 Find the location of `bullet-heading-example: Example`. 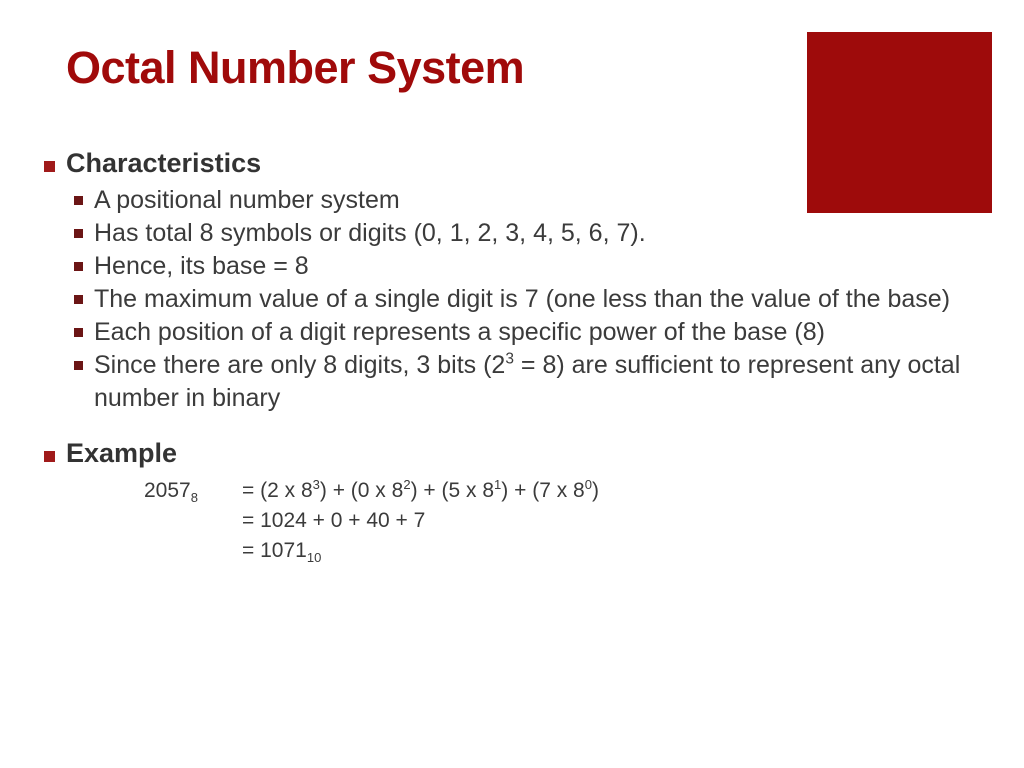

bullet-heading-example: Example is located at coordinates (528, 454).